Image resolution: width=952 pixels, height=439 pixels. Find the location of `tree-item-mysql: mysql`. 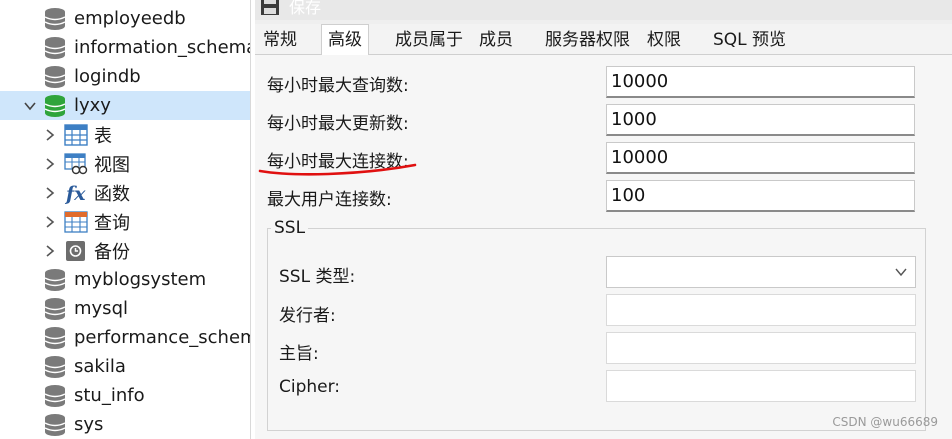

tree-item-mysql: mysql is located at coordinates (125, 308).